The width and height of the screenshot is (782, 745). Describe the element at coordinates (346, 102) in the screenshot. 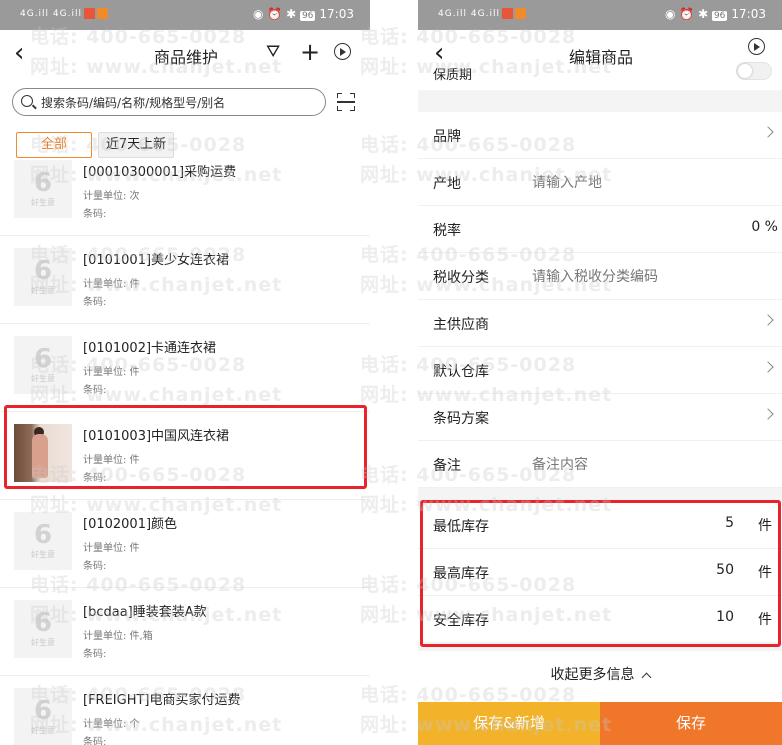

I see `scan-icon` at that location.